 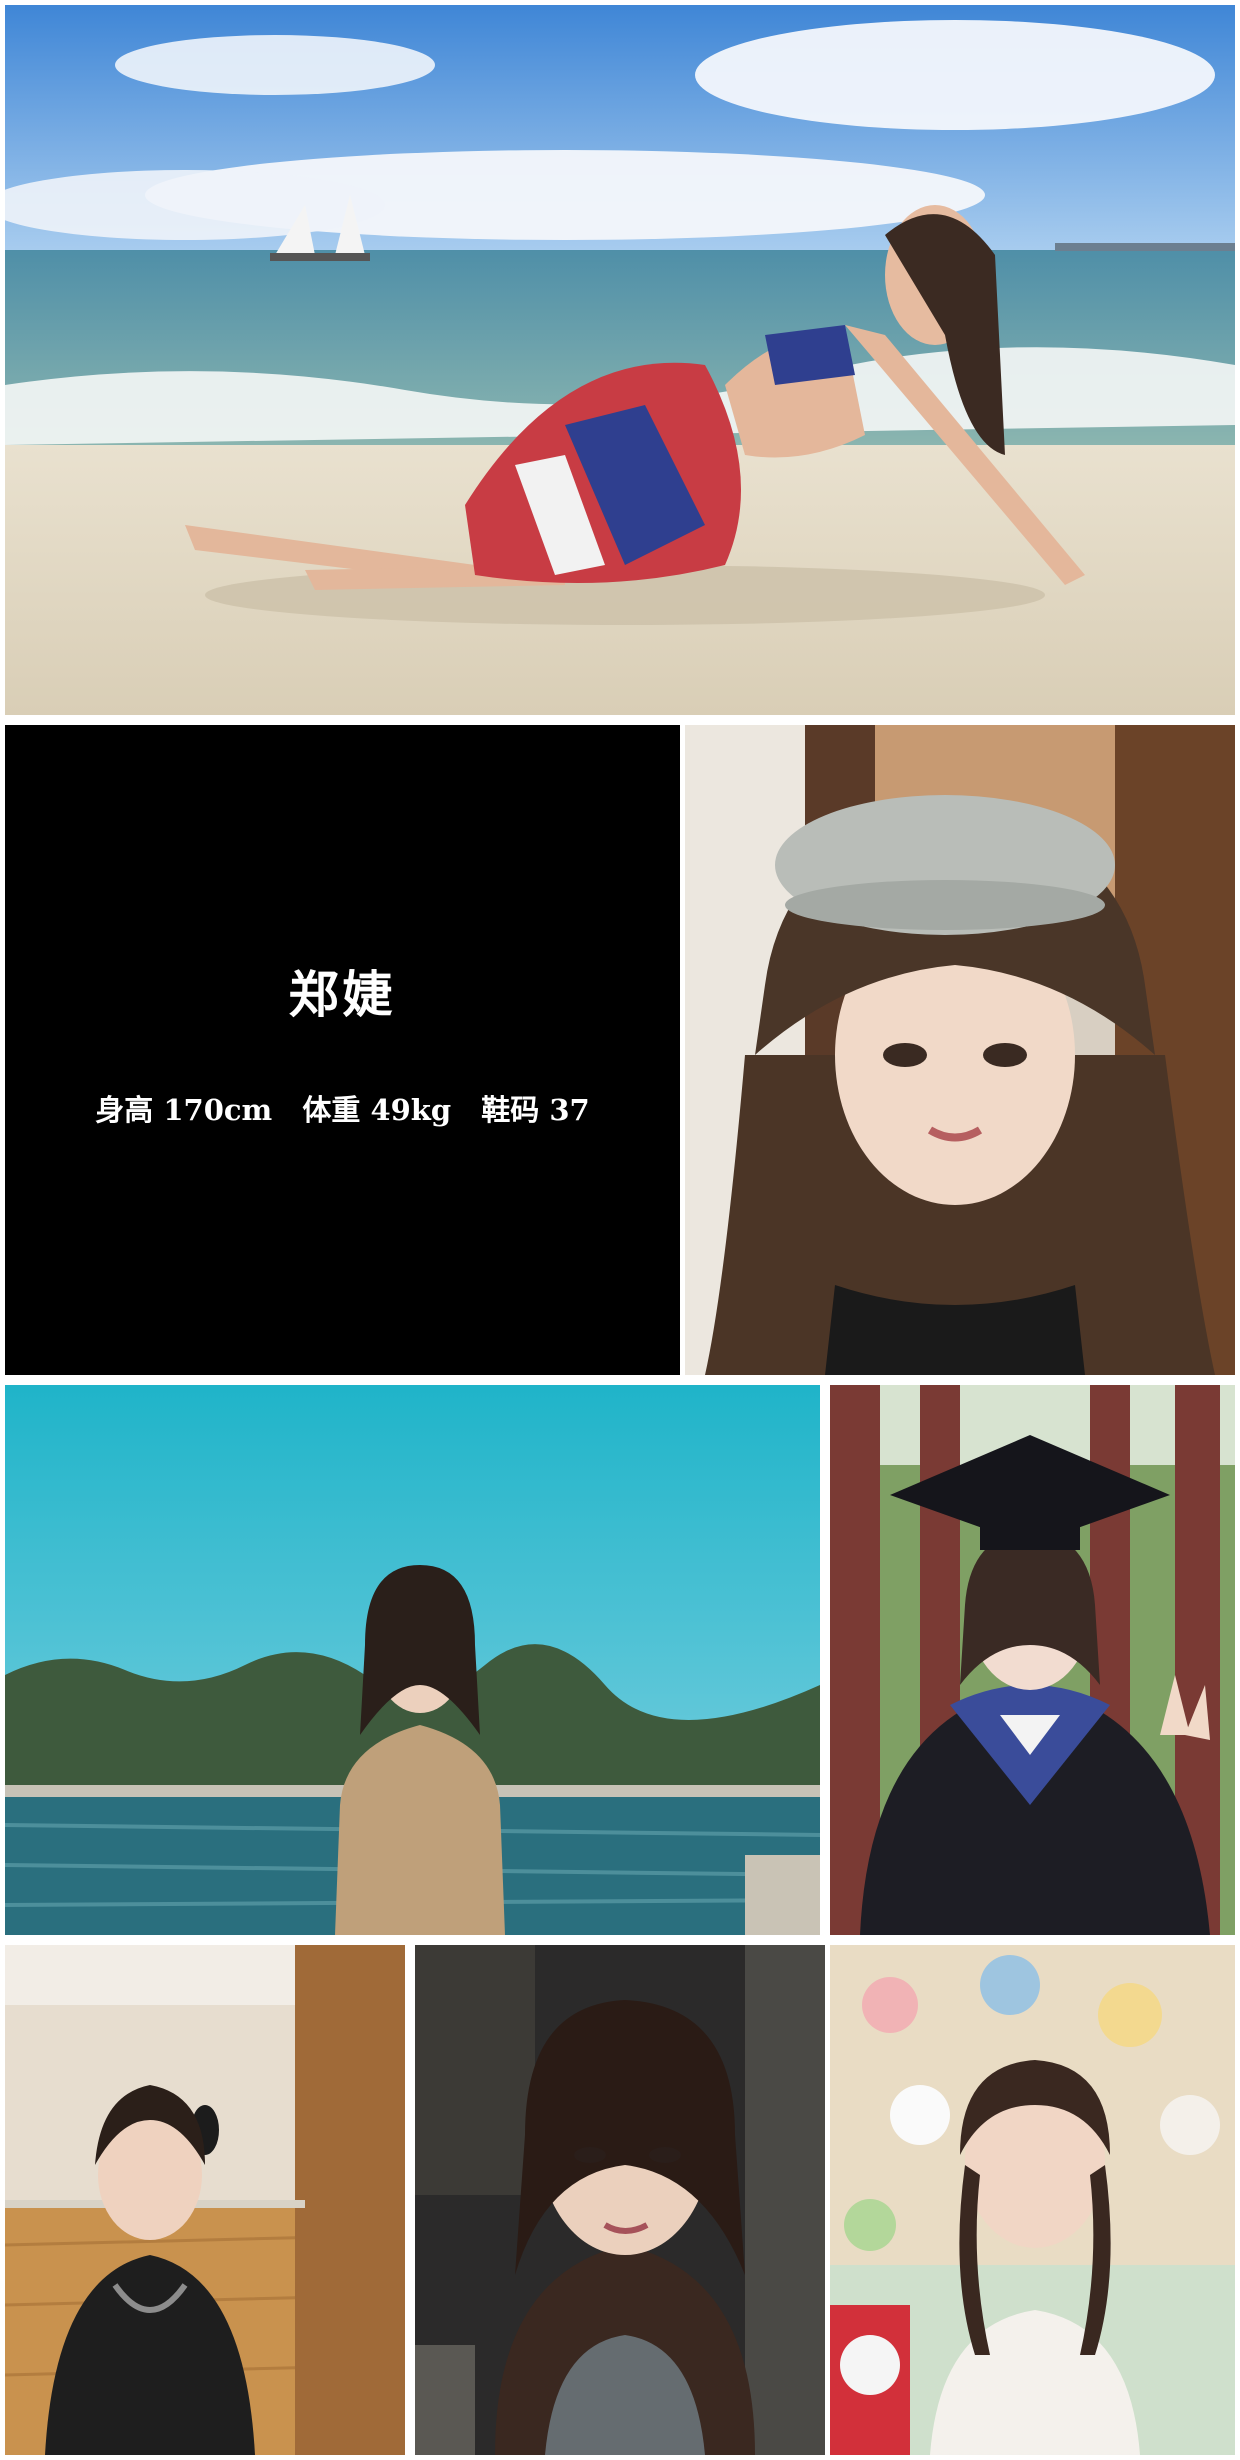 I want to click on lakeside-image, so click(x=412, y=1660).